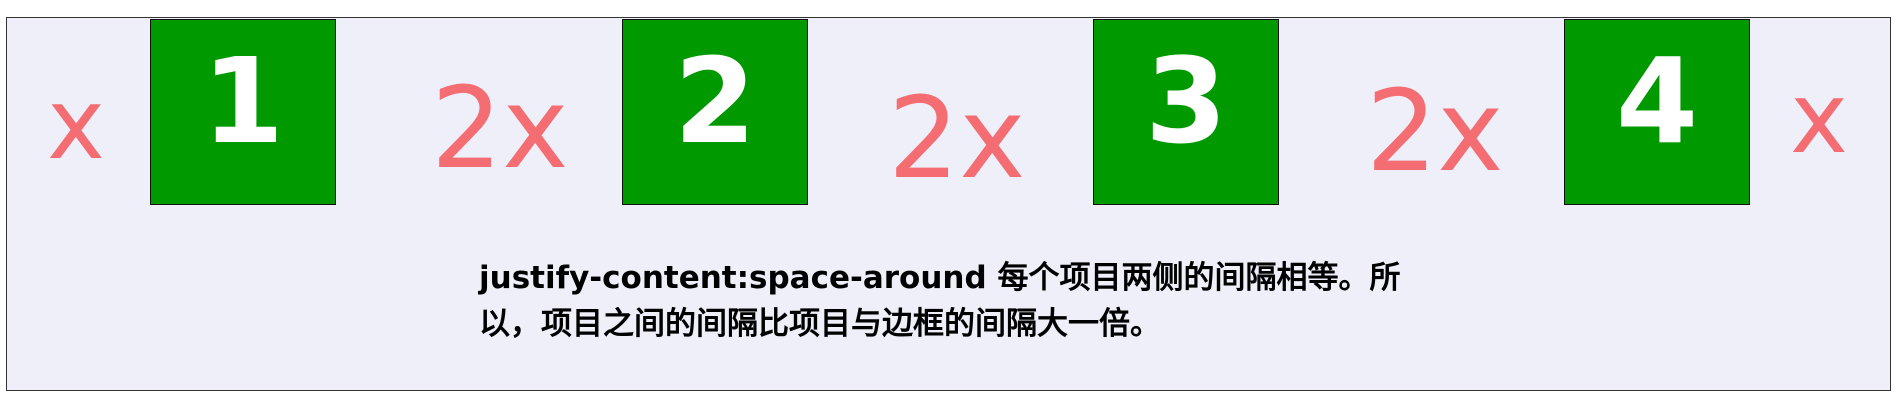 This screenshot has height=407, width=1898. I want to click on flex-item-3: 3, so click(1186, 112).